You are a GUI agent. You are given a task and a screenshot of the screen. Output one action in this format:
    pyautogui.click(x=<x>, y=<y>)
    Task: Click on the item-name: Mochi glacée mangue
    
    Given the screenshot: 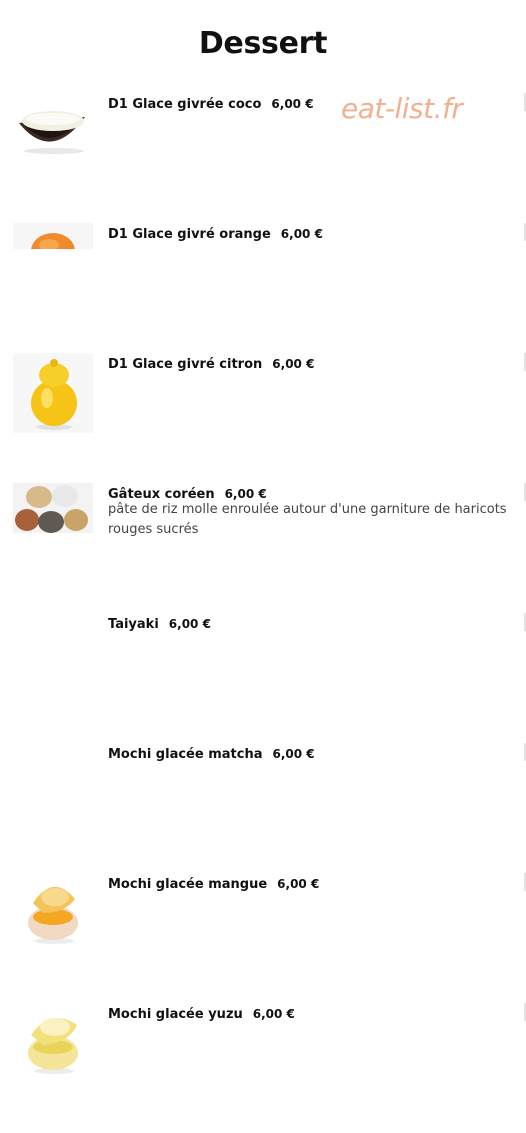 What is the action you would take?
    pyautogui.click(x=188, y=884)
    